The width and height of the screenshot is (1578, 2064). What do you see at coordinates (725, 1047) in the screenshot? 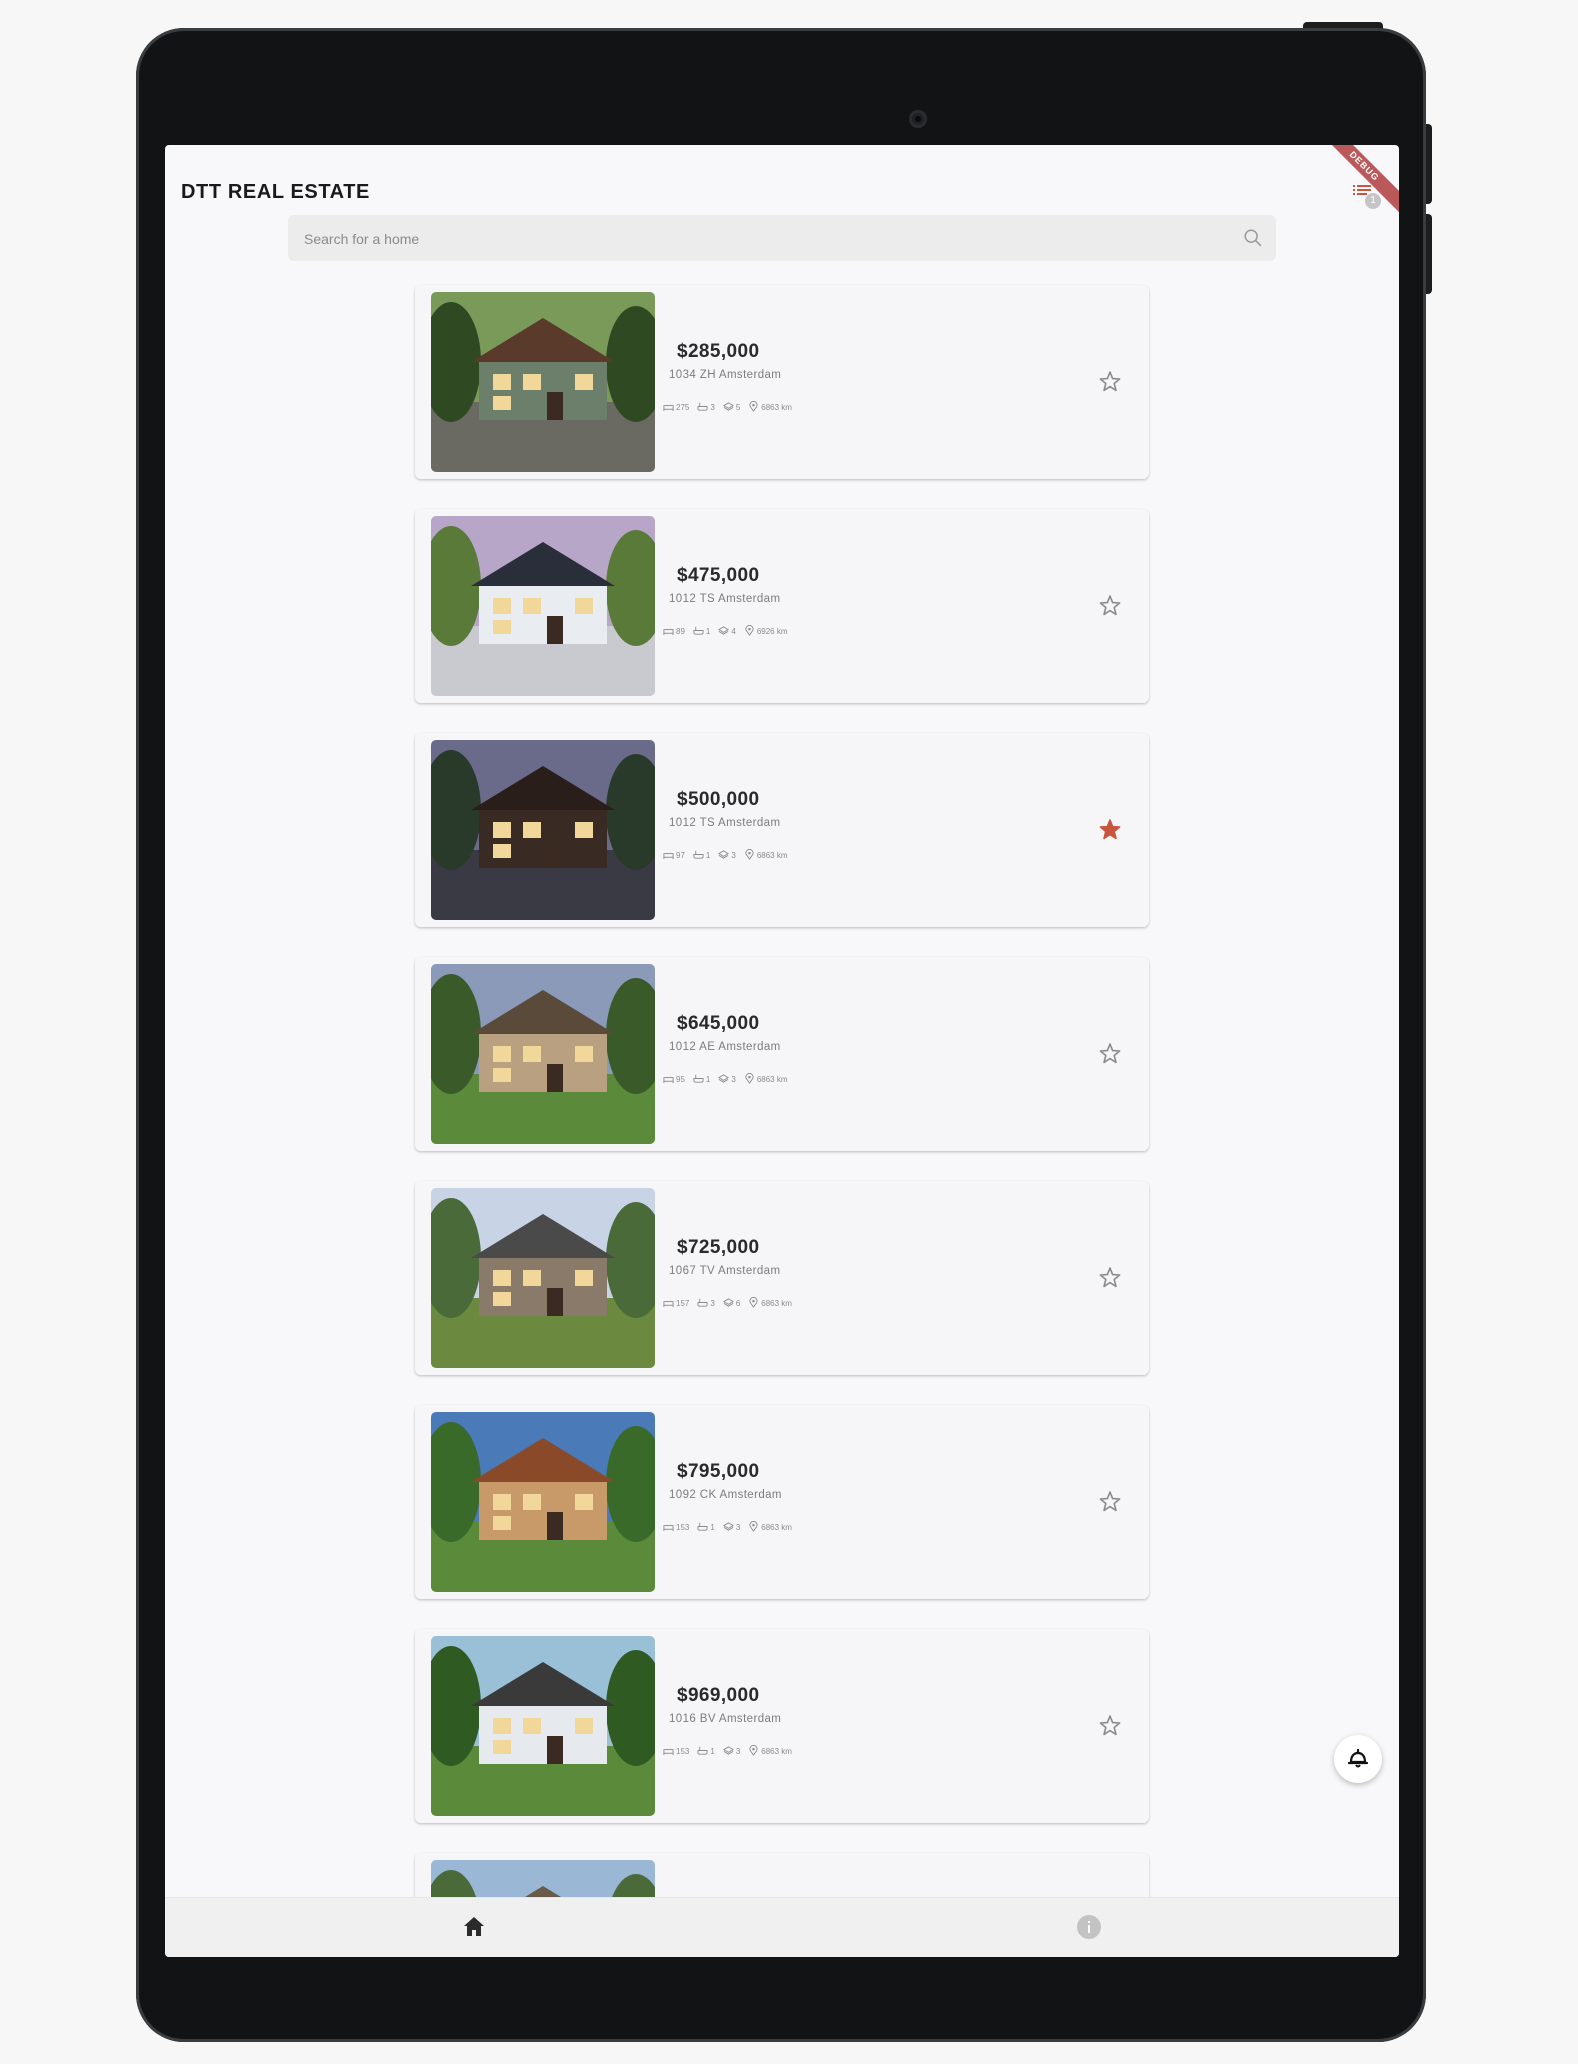
I see `listing-address: 1012 AE Amsterdam` at bounding box center [725, 1047].